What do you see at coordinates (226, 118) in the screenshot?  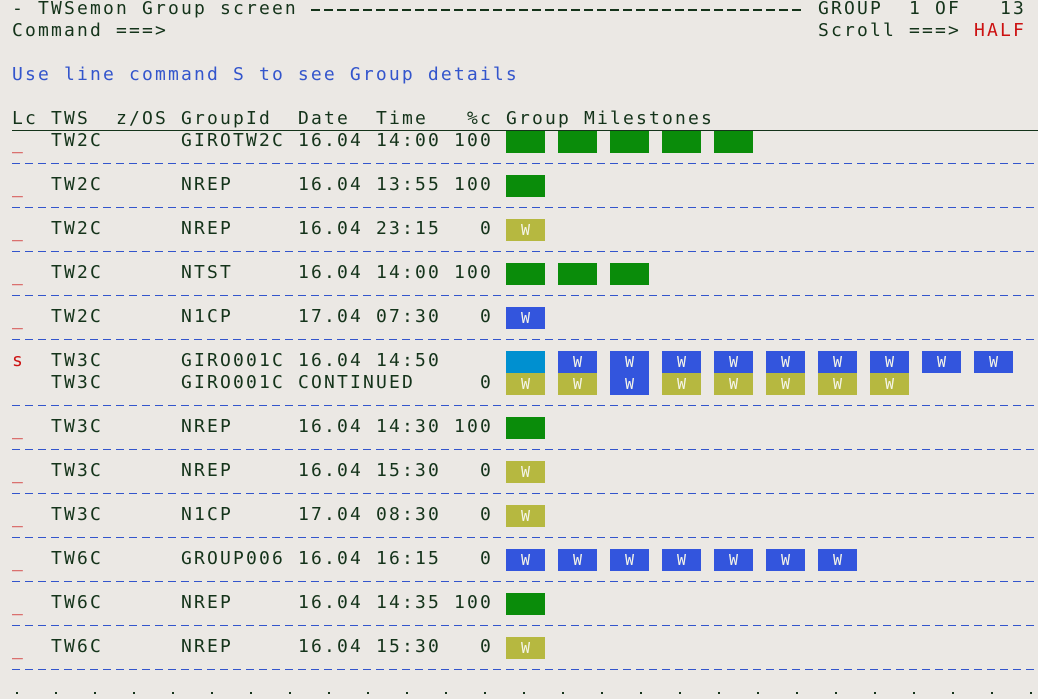 I see `column-header-groupid: GroupId` at bounding box center [226, 118].